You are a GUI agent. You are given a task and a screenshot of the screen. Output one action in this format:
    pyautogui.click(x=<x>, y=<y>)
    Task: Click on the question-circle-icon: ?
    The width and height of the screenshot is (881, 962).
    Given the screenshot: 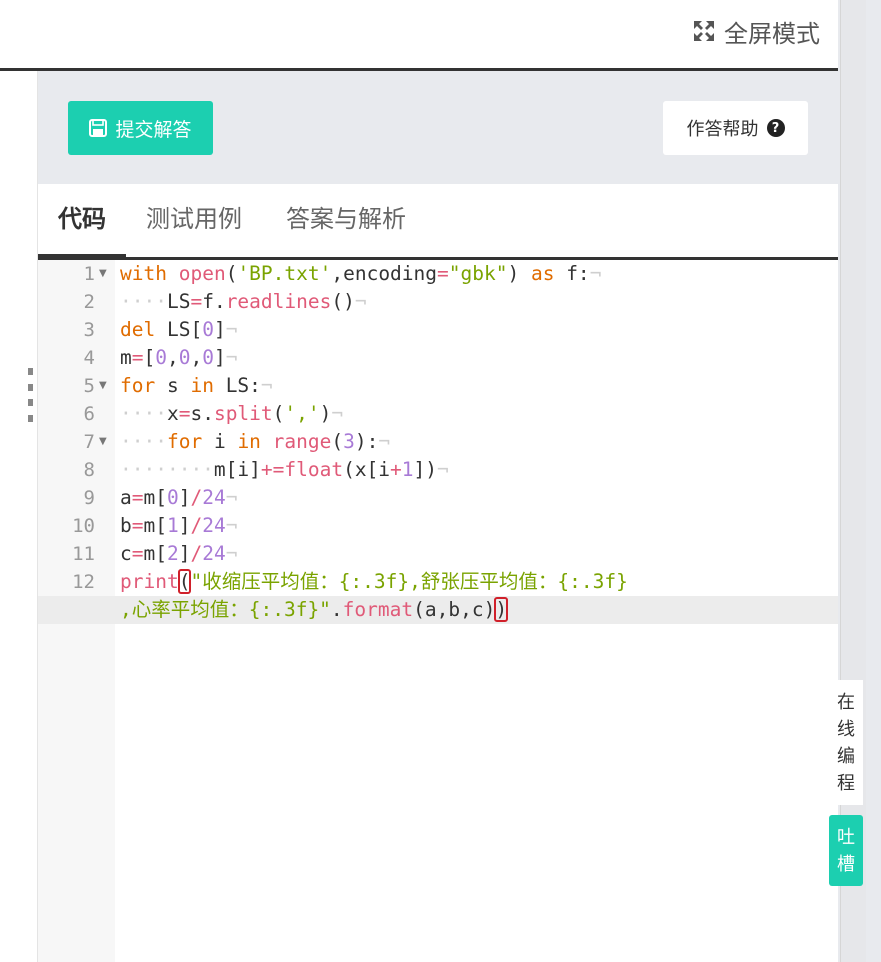 What is the action you would take?
    pyautogui.click(x=775, y=128)
    